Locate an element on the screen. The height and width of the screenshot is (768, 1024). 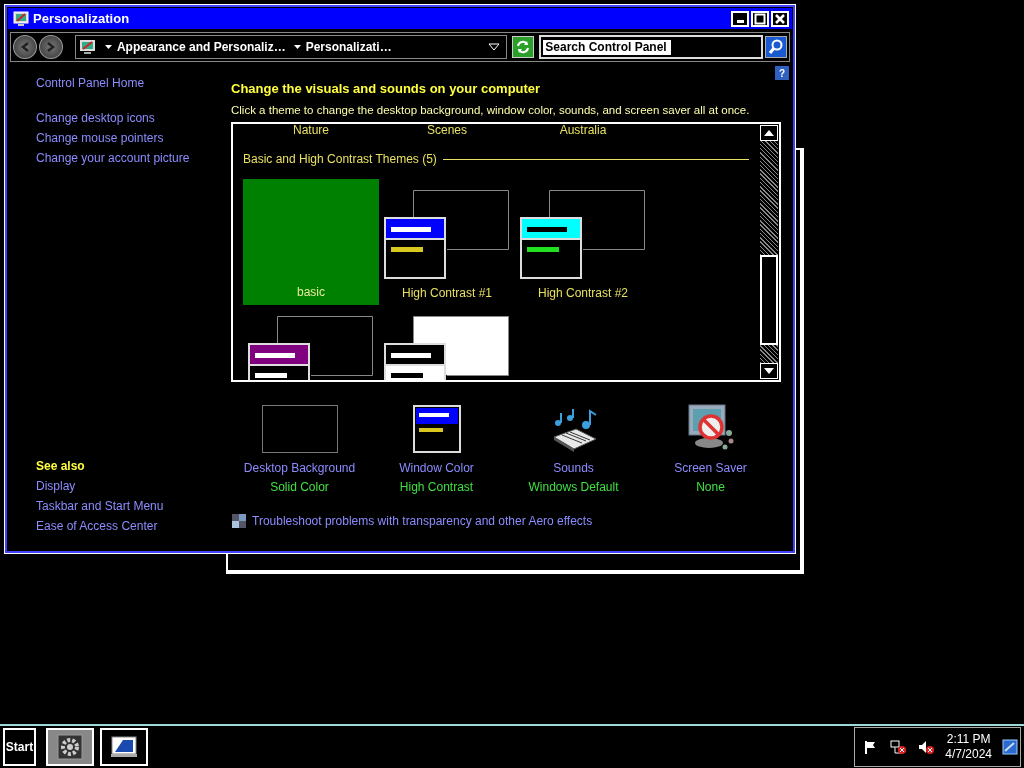
control-panel-home-link: Control Panel Home is located at coordinates (131, 83).